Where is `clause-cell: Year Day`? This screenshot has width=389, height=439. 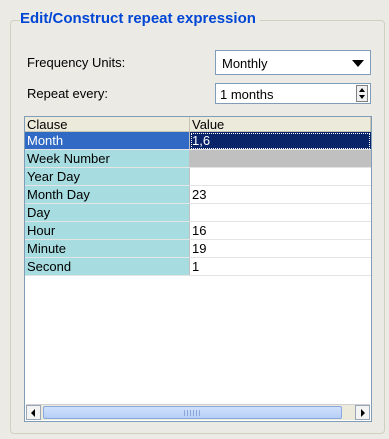 clause-cell: Year Day is located at coordinates (107, 176).